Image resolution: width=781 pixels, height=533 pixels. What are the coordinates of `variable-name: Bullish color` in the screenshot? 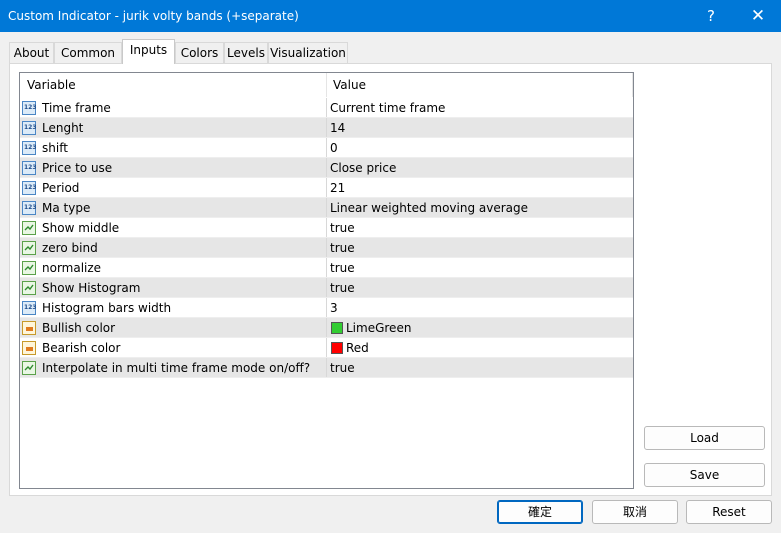 It's located at (79, 328).